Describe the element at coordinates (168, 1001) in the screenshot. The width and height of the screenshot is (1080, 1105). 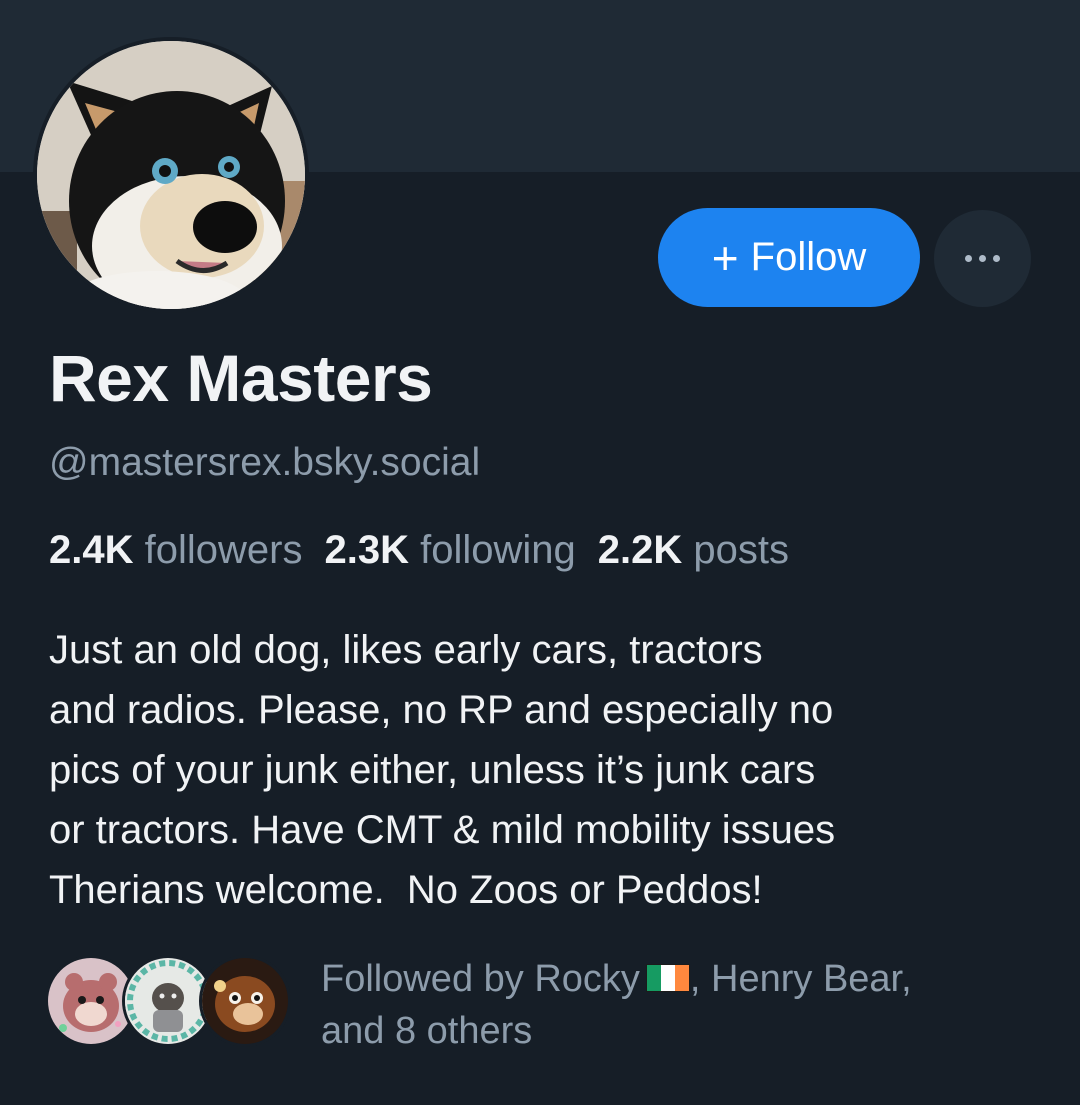
I see `known-followers-avatars` at that location.